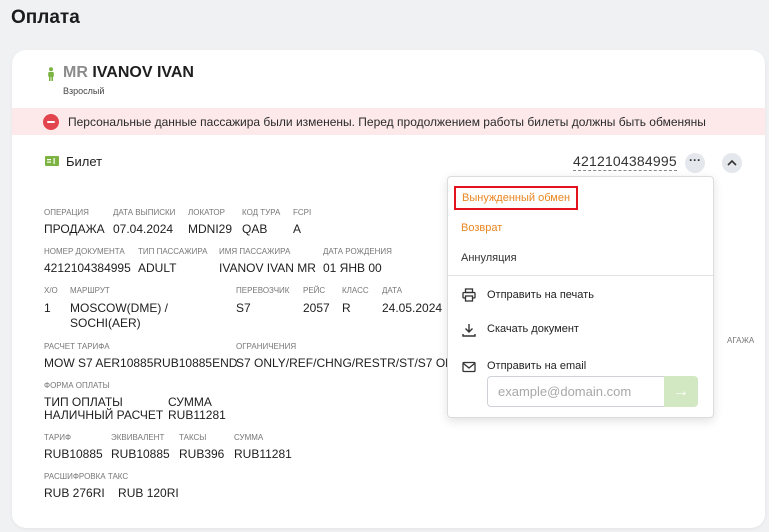 Image resolution: width=769 pixels, height=532 pixels. What do you see at coordinates (481, 228) in the screenshot?
I see `menu-item-refund: Возврат` at bounding box center [481, 228].